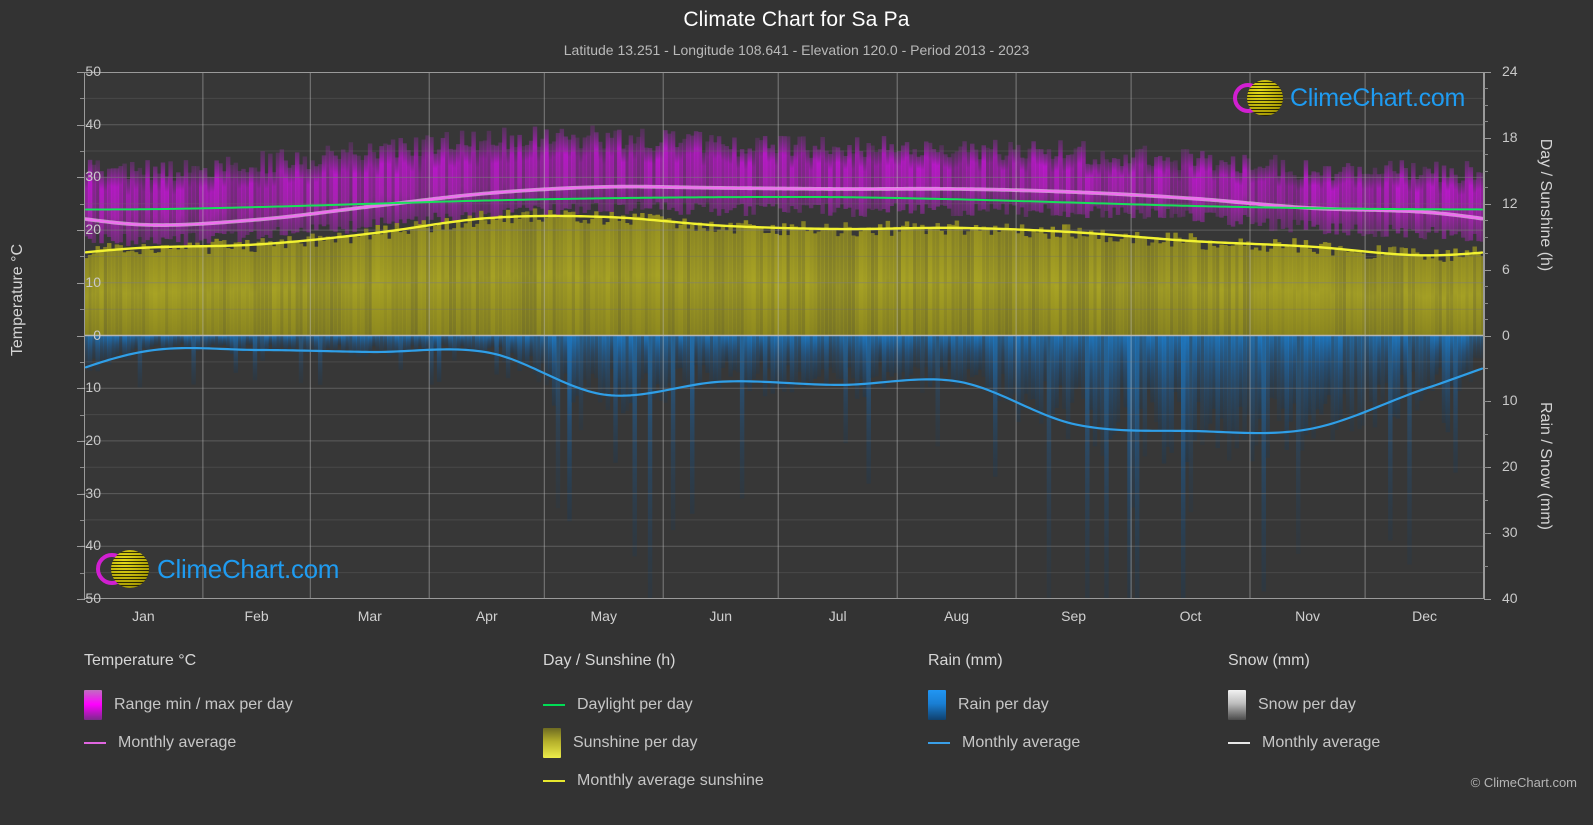 The width and height of the screenshot is (1593, 825). Describe the element at coordinates (1510, 400) in the screenshot. I see `y-axis-tick-right-mm: 10` at that location.